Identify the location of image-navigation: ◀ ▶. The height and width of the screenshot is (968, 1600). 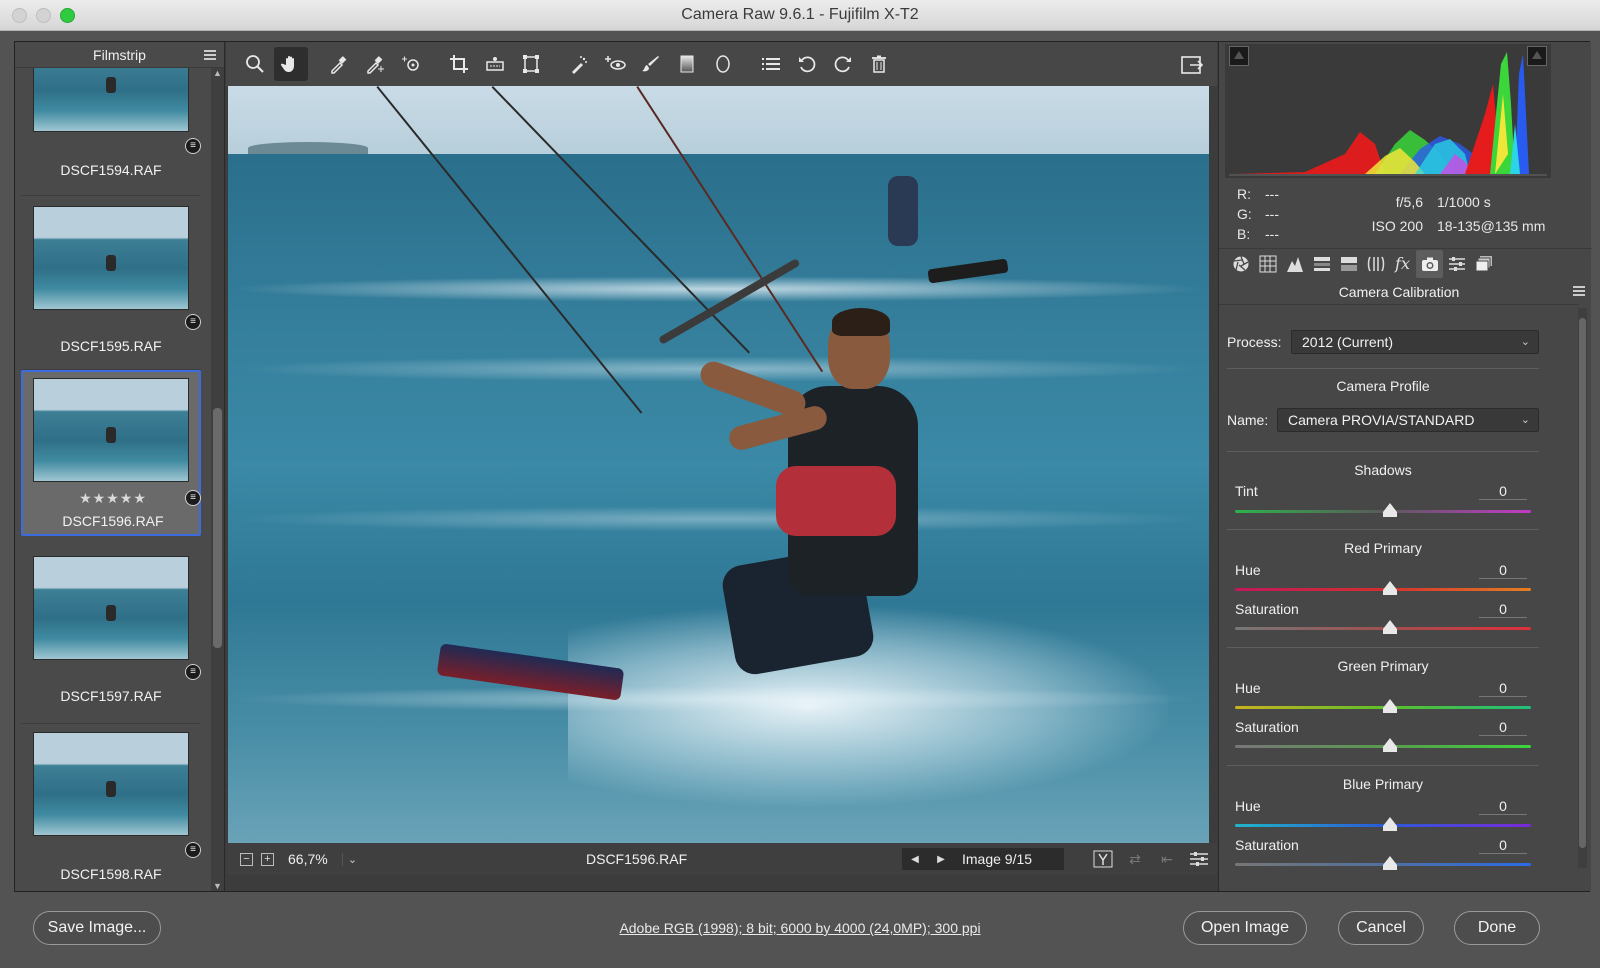
(928, 859).